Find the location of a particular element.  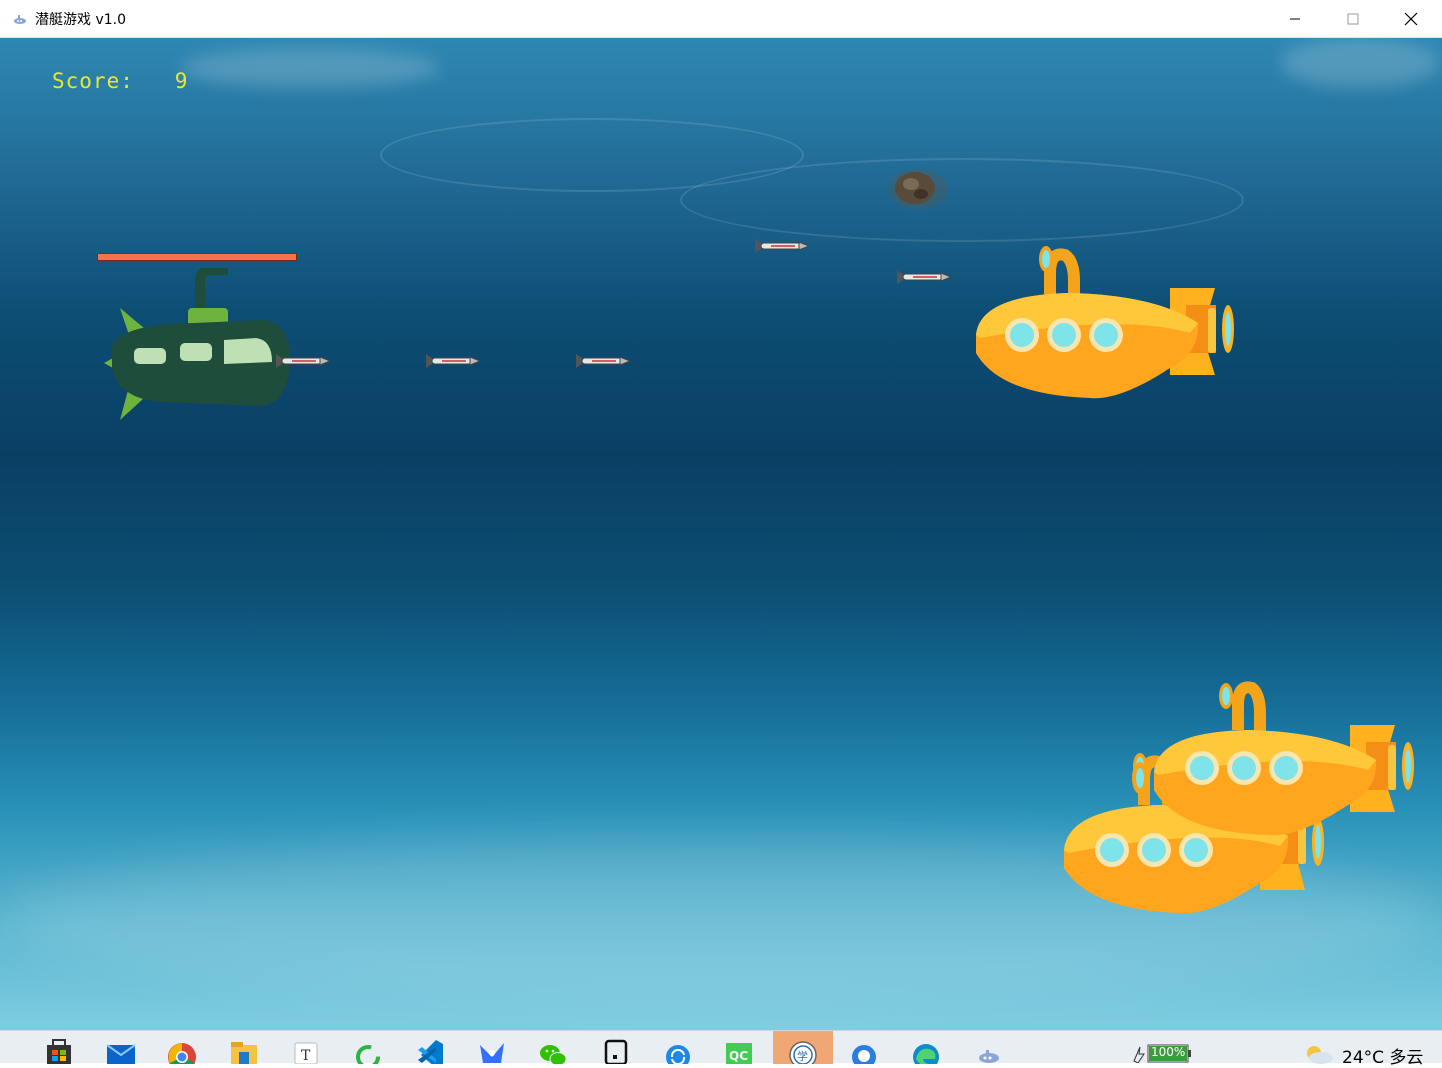

weather-text: 24°C 多云 is located at coordinates (1383, 1058).